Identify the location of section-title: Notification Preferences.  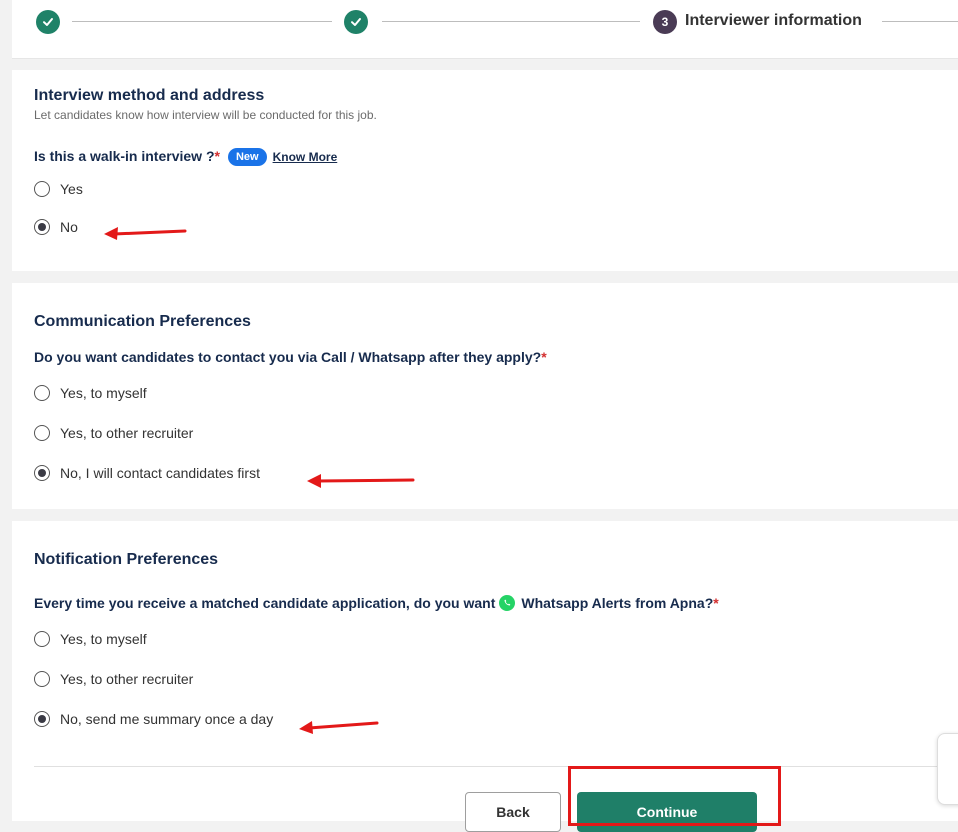
(126, 559).